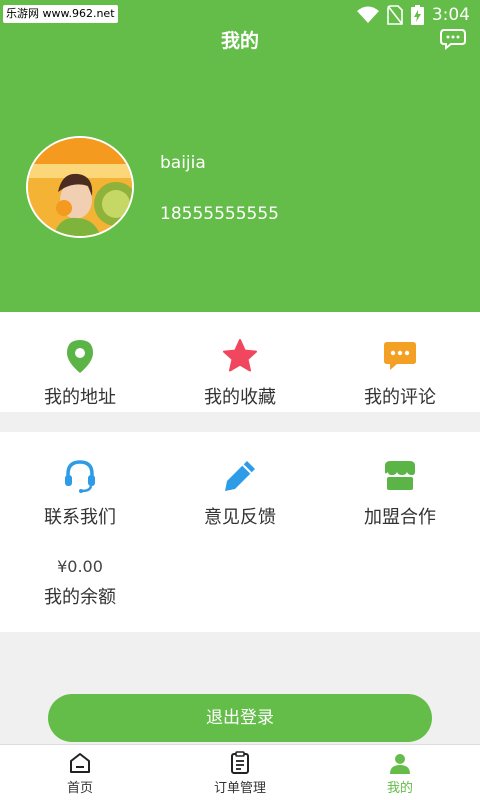  I want to click on join-partnership-label: 加盟合作, so click(400, 517).